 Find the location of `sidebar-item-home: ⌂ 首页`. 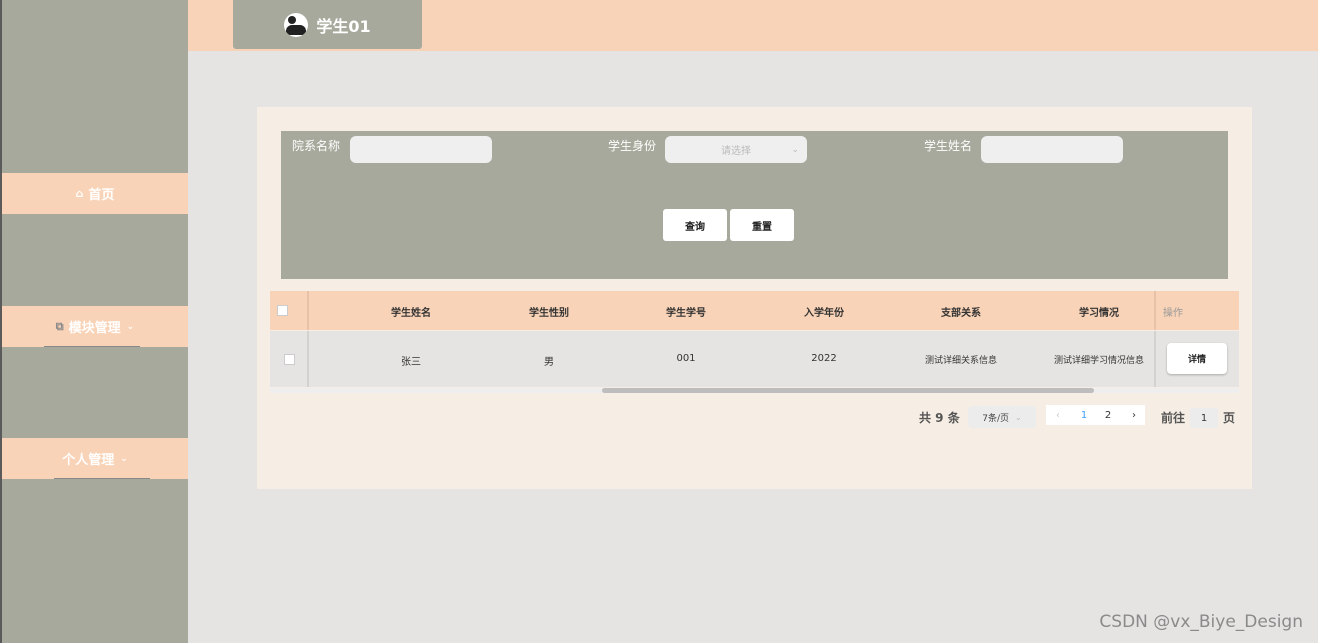

sidebar-item-home: ⌂ 首页 is located at coordinates (95, 193).